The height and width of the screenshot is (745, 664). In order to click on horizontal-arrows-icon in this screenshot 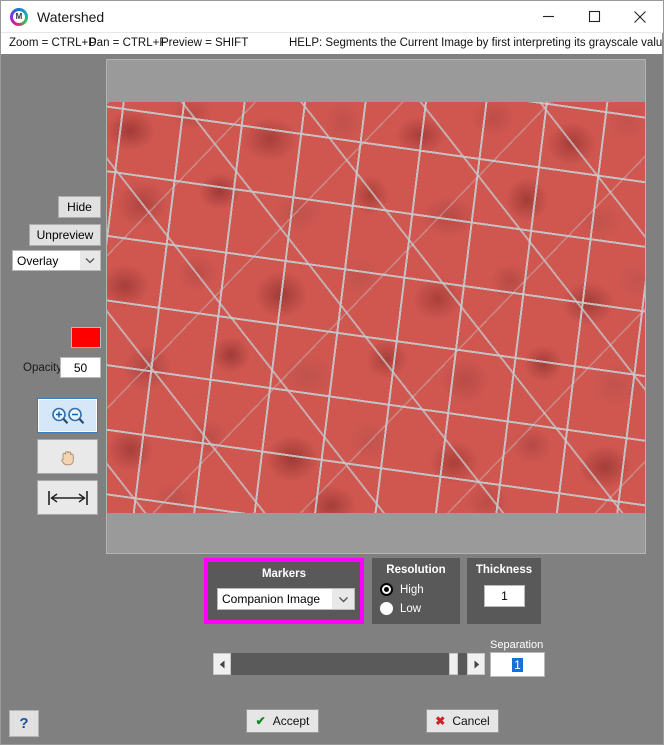, I will do `click(67, 497)`.